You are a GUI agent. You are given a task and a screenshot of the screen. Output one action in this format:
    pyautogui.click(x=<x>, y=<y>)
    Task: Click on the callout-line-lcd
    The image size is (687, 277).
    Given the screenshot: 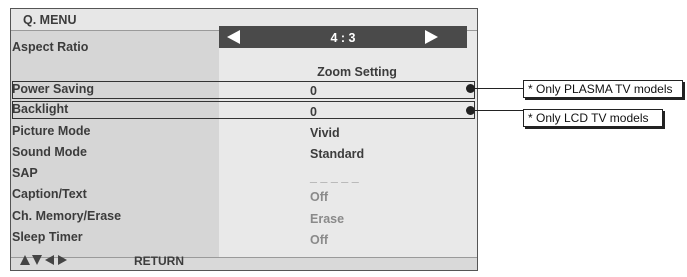 What is the action you would take?
    pyautogui.click(x=497, y=110)
    